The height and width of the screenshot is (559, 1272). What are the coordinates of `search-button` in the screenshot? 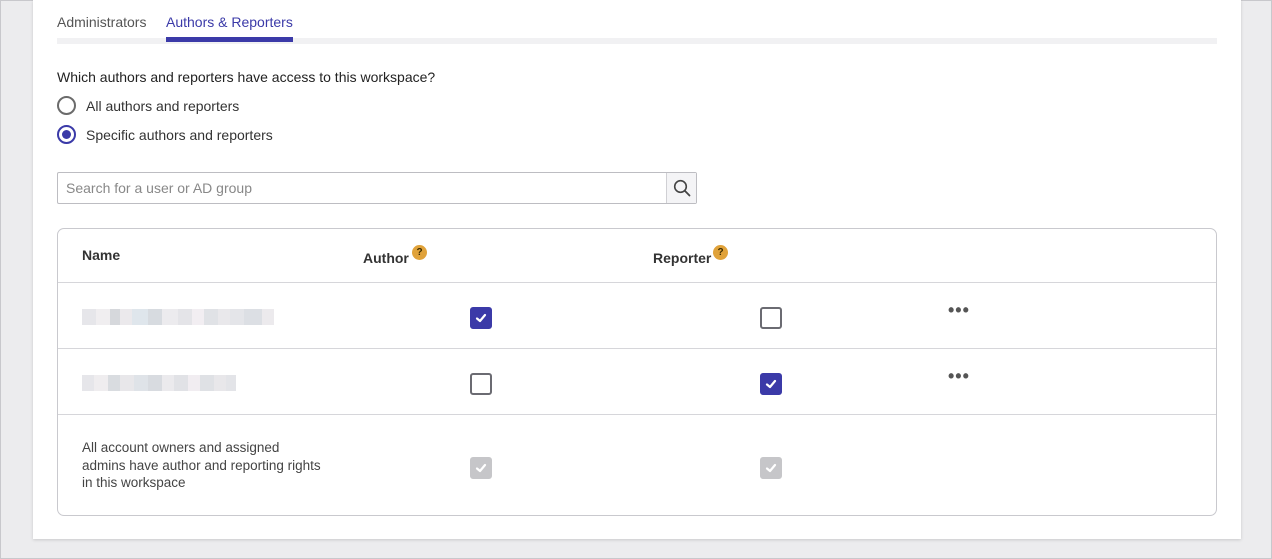 It's located at (681, 188).